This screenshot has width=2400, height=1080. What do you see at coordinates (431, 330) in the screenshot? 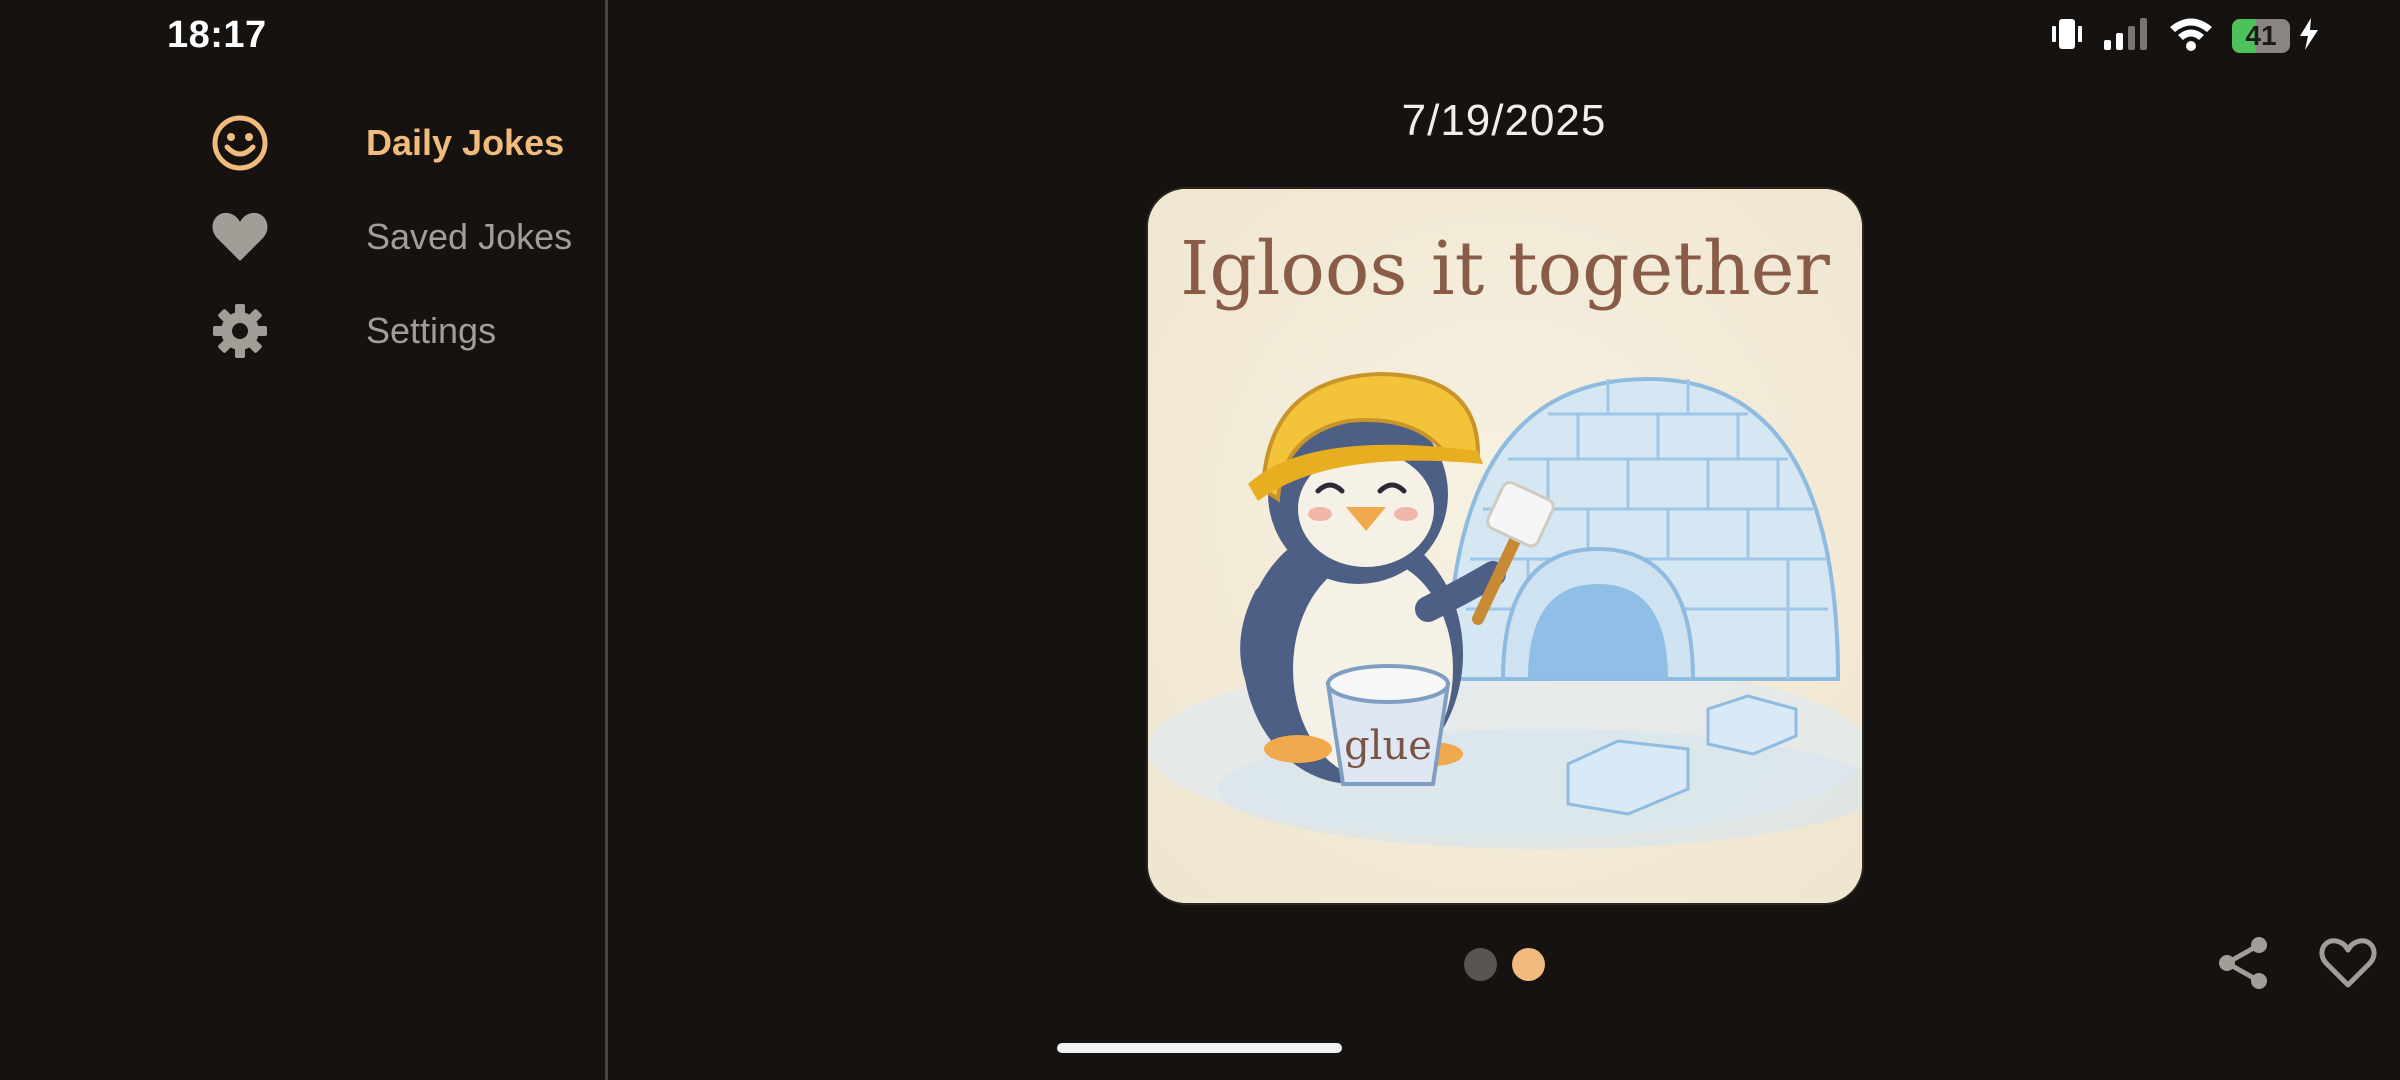
I see `sidebar-item-label: Settings` at bounding box center [431, 330].